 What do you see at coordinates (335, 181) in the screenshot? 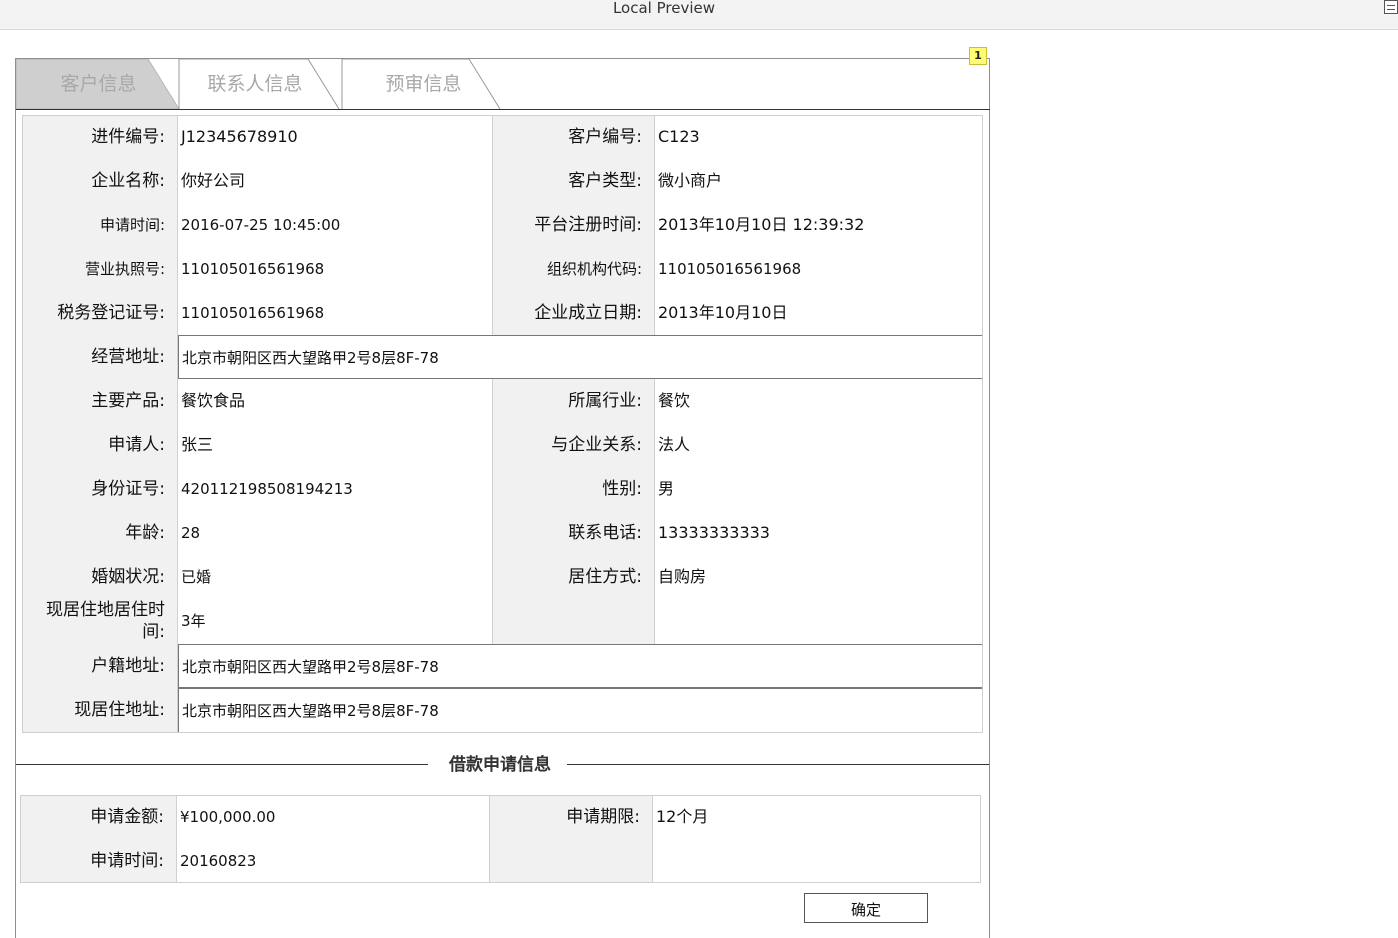
I see `company-name-value: 你好公司` at bounding box center [335, 181].